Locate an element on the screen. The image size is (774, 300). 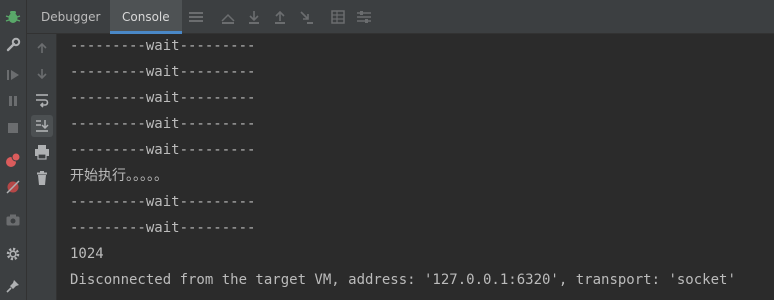
trash-icon is located at coordinates (42, 178).